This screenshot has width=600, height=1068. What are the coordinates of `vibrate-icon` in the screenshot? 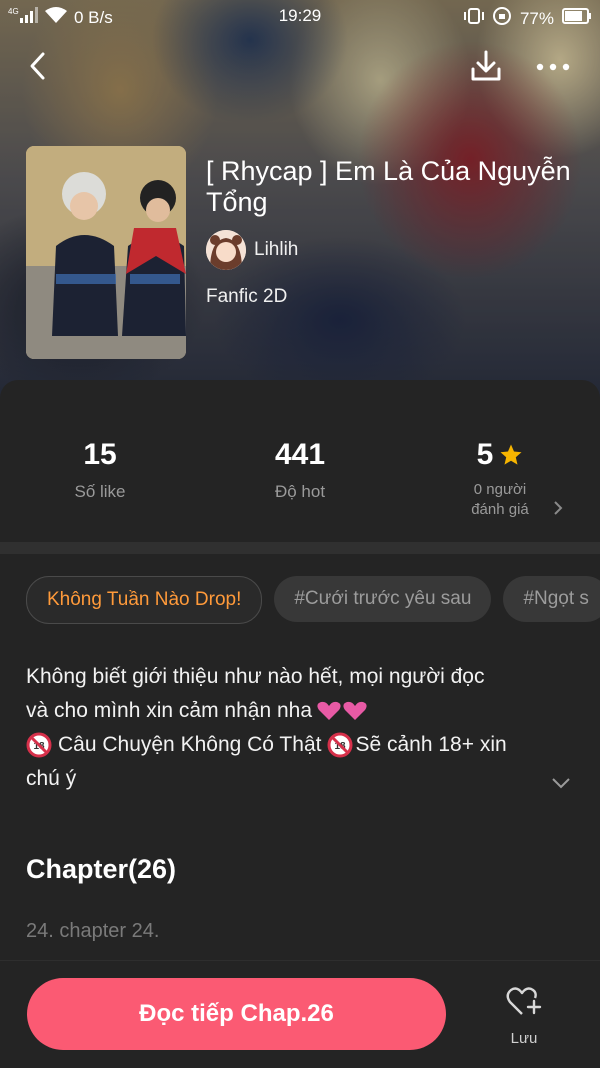 It's located at (473, 18).